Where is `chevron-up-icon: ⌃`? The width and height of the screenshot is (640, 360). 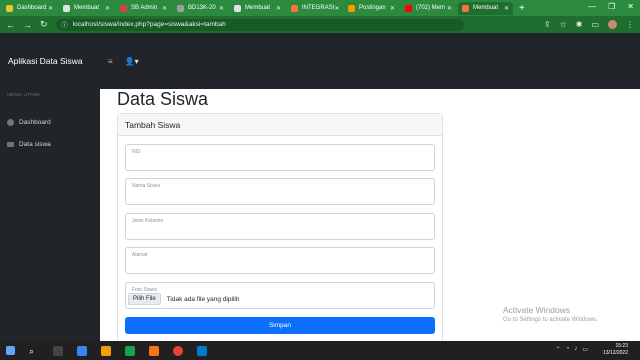 chevron-up-icon: ⌃ is located at coordinates (558, 349).